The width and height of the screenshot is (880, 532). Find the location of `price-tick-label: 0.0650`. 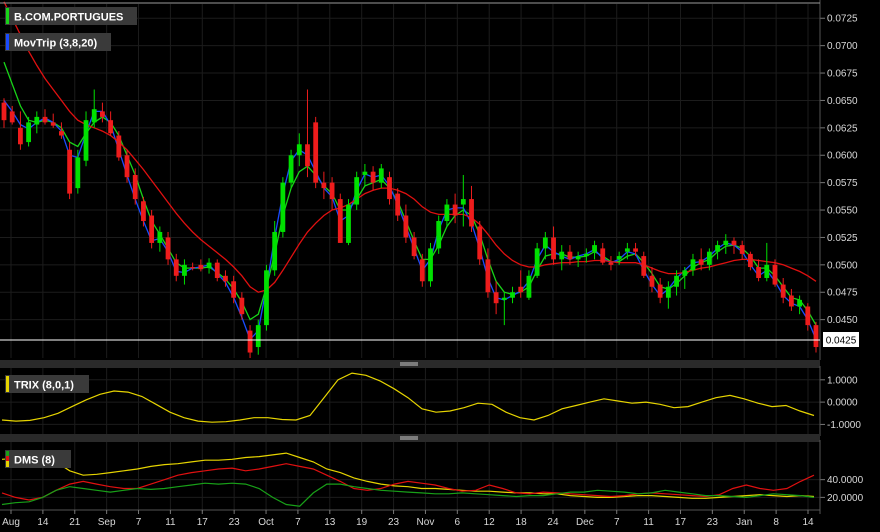

price-tick-label: 0.0650 is located at coordinates (842, 101).